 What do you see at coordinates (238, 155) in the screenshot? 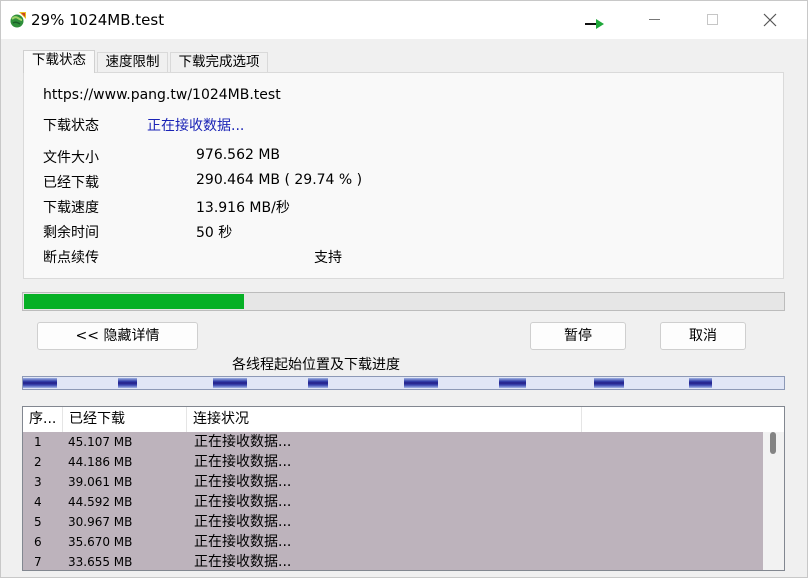
I see `file-size-value: 976.562 MB` at bounding box center [238, 155].